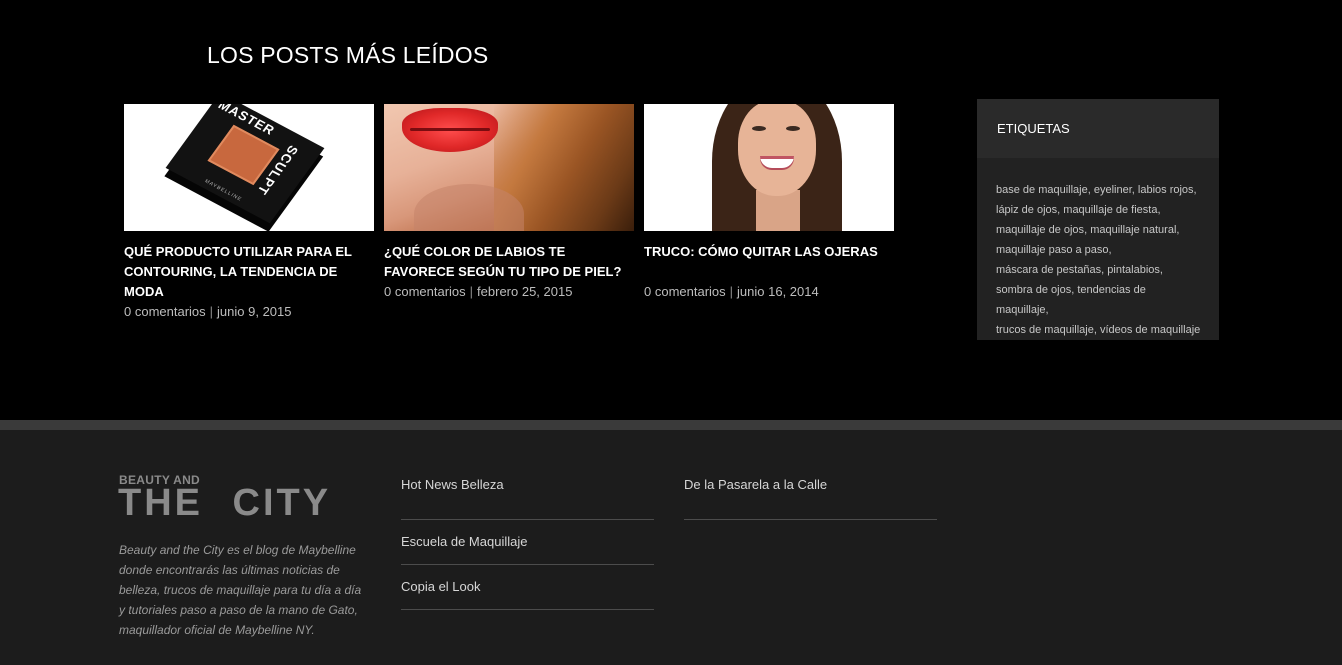 This screenshot has height=665, width=1342. What do you see at coordinates (1166, 190) in the screenshot?
I see `tag-link: labios rojos` at bounding box center [1166, 190].